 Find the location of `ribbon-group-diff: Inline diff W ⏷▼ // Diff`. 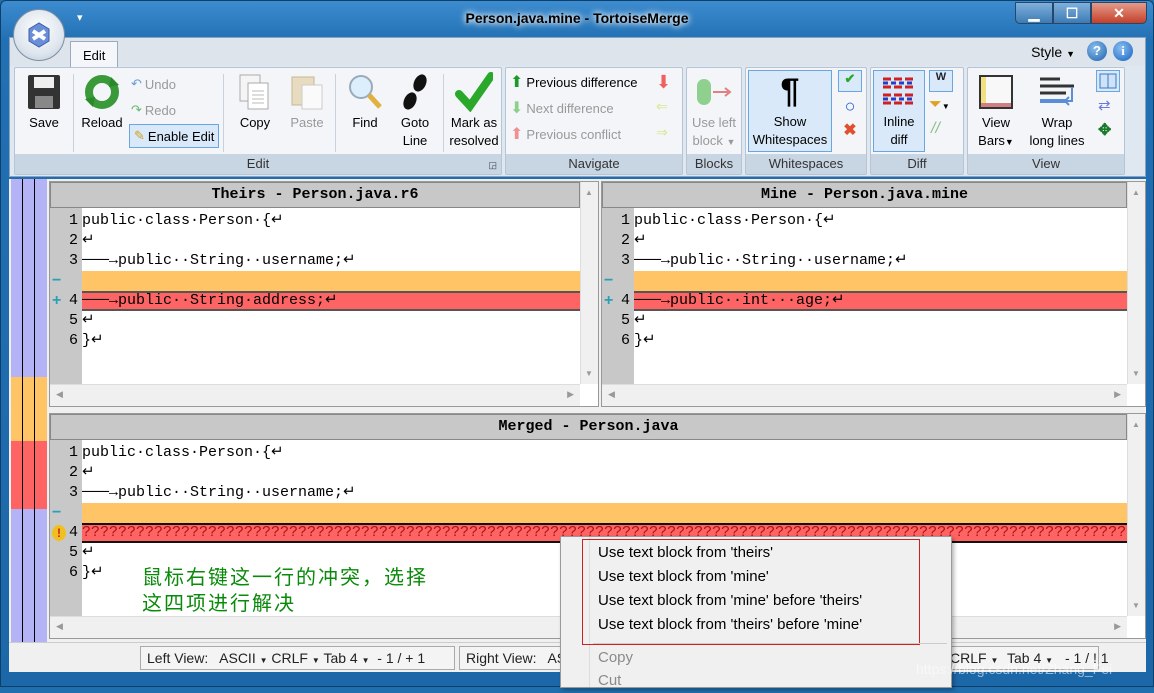

ribbon-group-diff: Inline diff W ⏷▼ // Diff is located at coordinates (917, 121).